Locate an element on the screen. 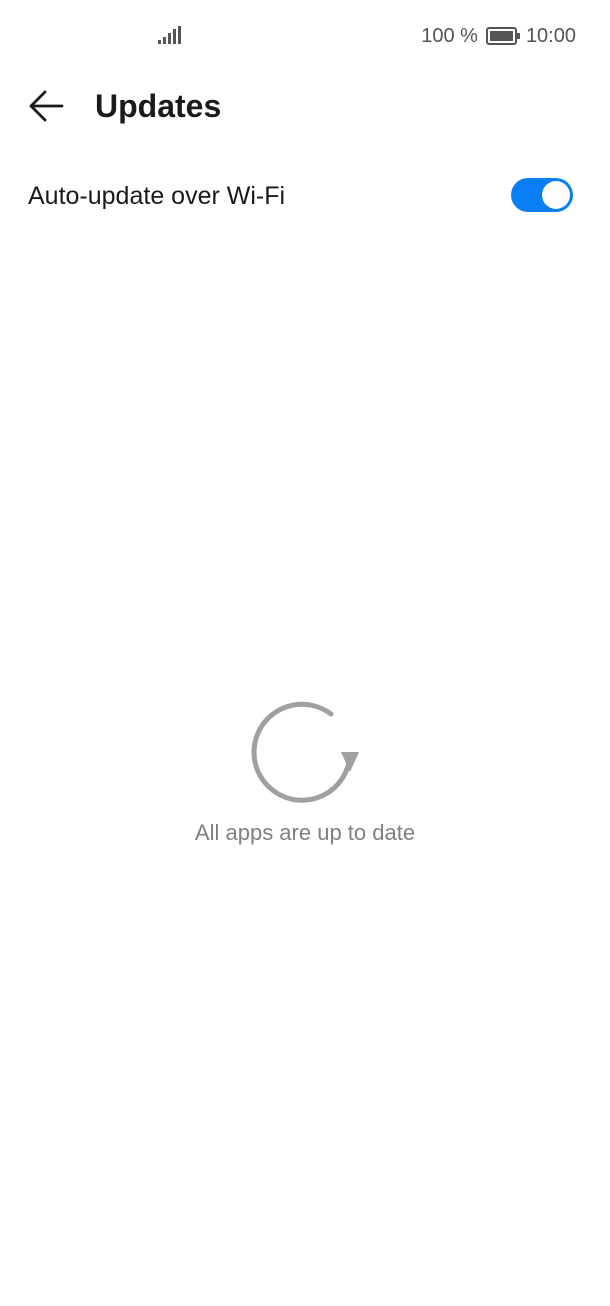 The height and width of the screenshot is (1306, 610). toggle-knob is located at coordinates (556, 195).